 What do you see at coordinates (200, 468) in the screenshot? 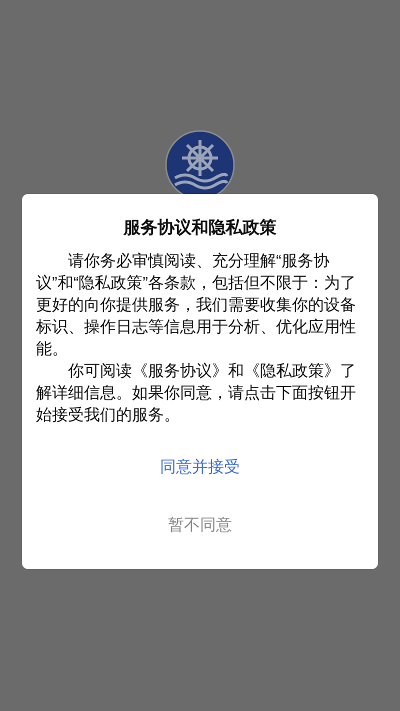
I see `agree-button: 同意并接受` at bounding box center [200, 468].